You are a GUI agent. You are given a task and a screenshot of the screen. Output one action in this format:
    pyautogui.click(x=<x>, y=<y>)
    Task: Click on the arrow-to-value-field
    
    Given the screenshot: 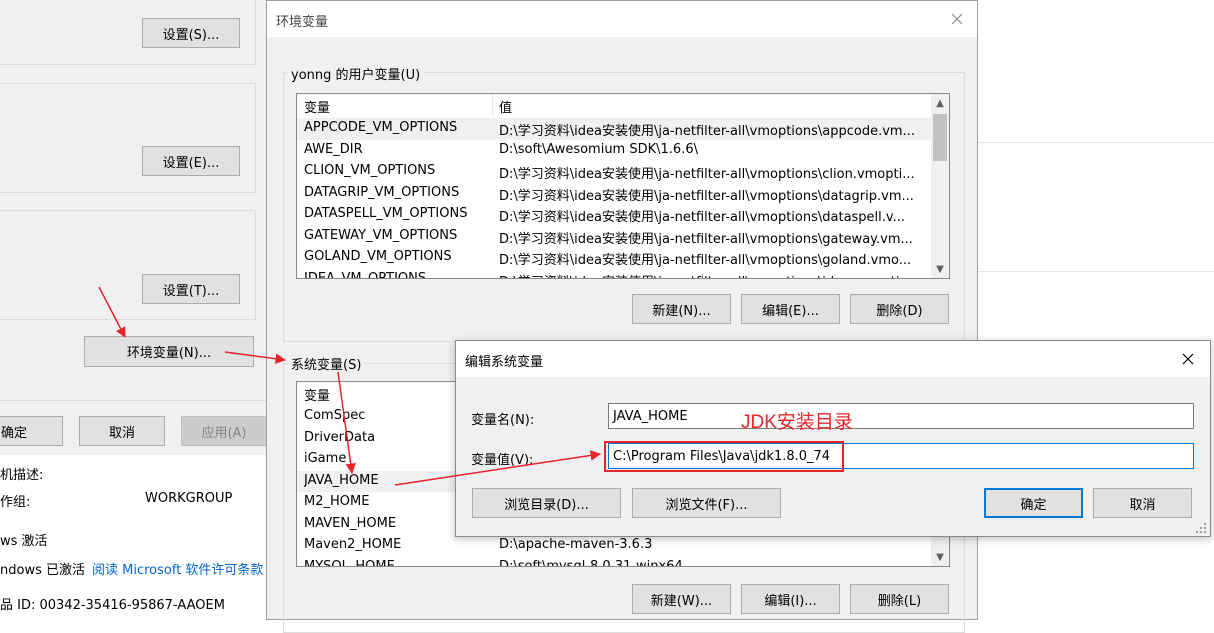 What is the action you would take?
    pyautogui.click(x=498, y=468)
    